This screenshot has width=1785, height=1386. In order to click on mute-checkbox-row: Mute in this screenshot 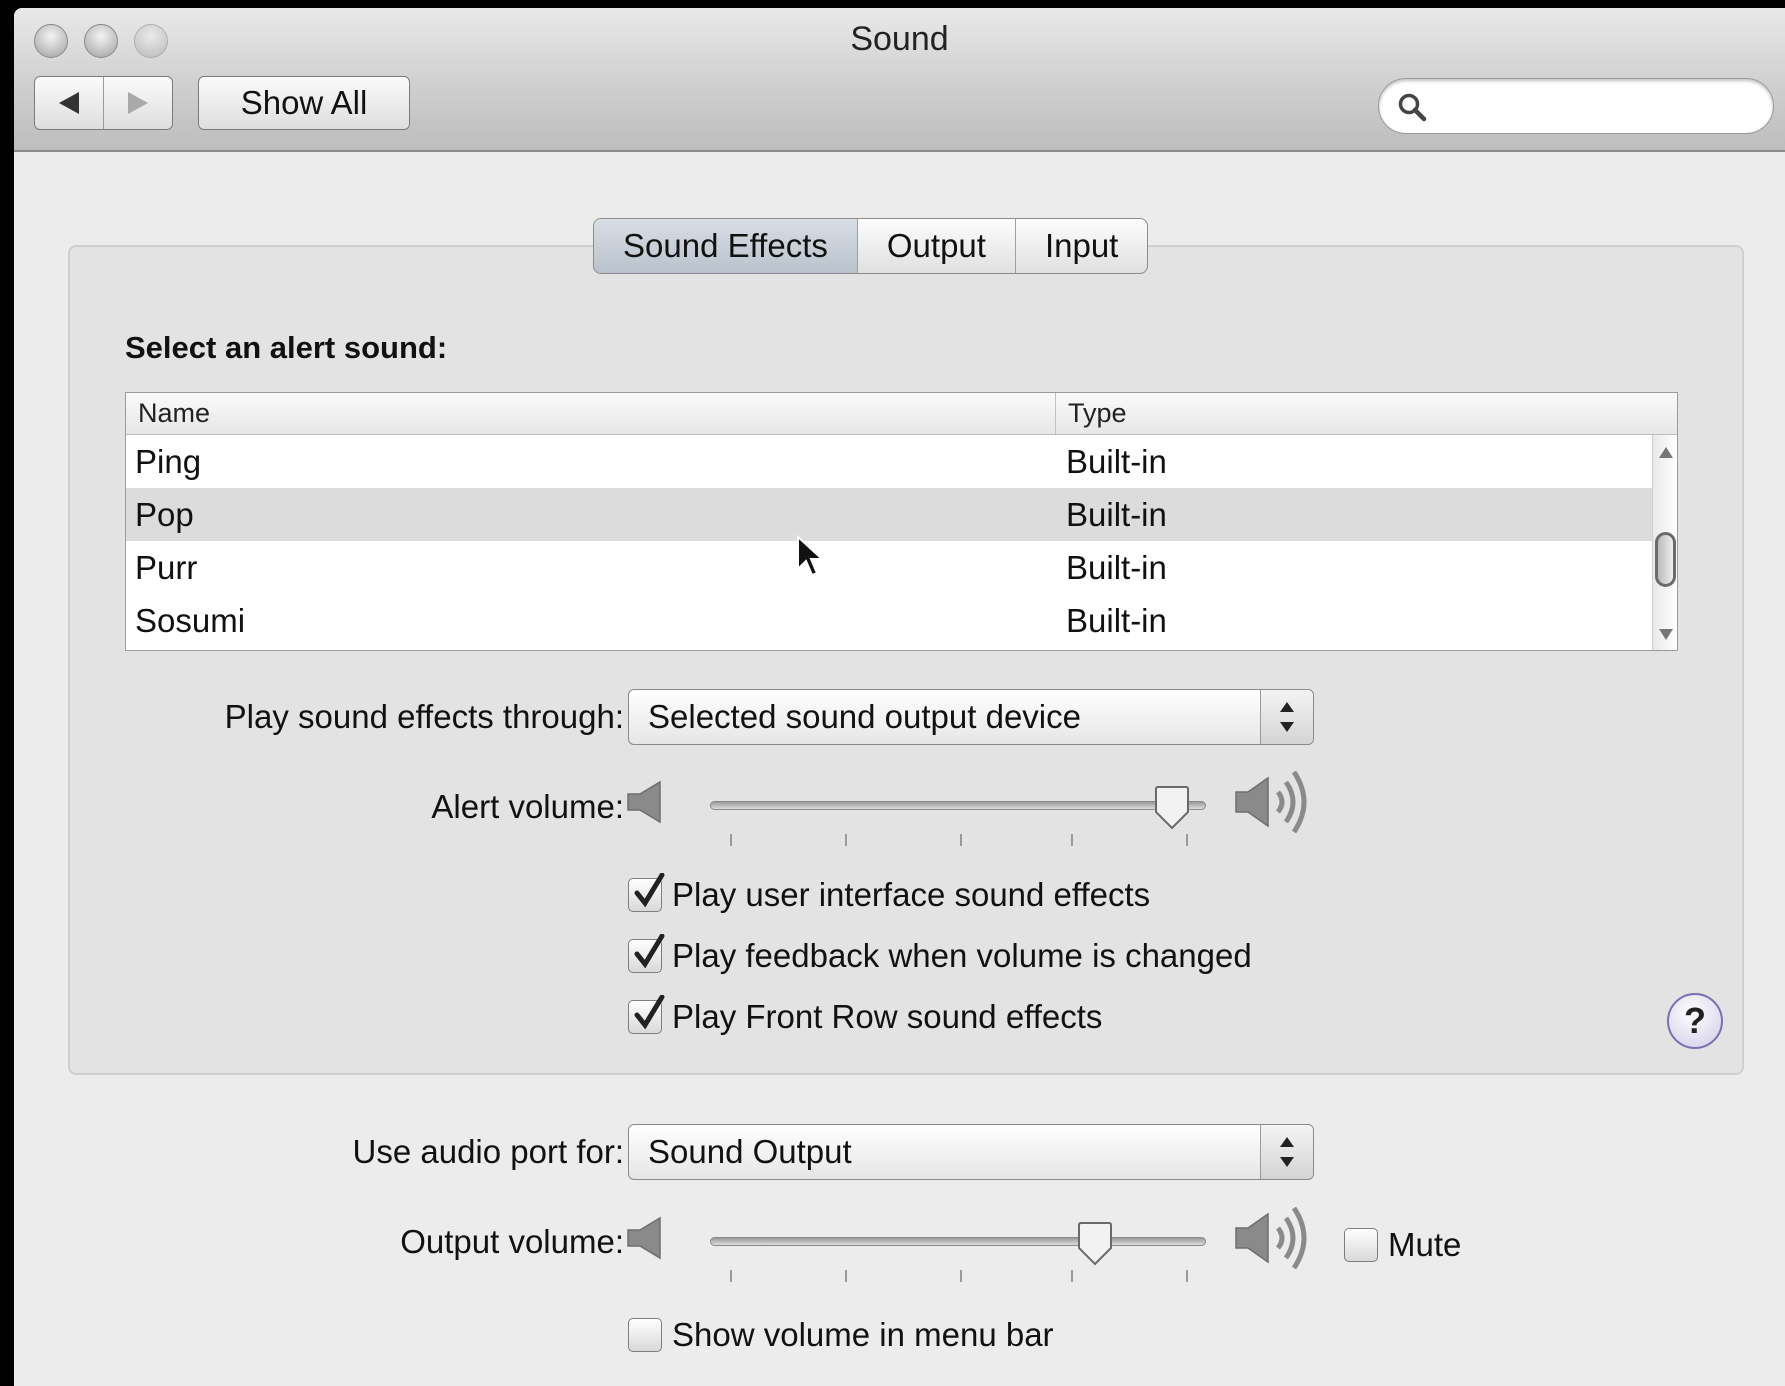, I will do `click(1402, 1245)`.